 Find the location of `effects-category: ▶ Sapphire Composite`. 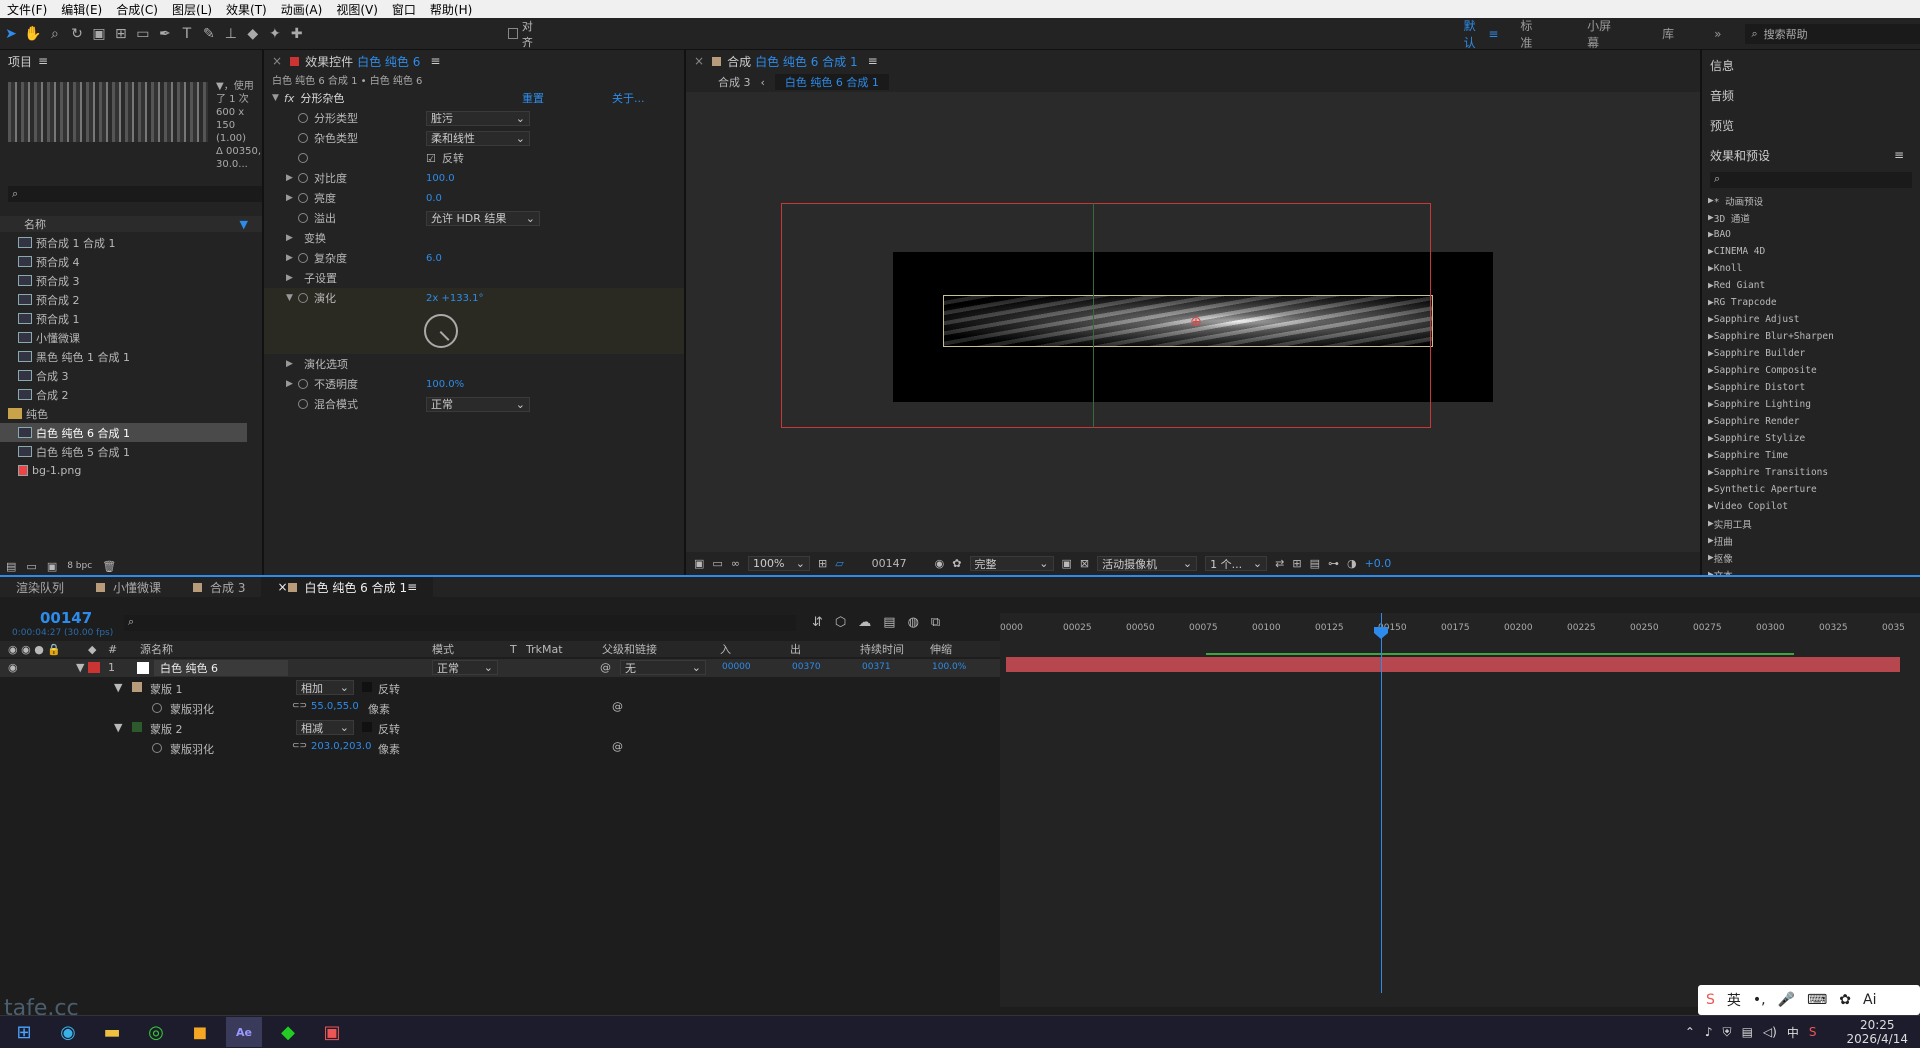

effects-category: ▶ Sapphire Composite is located at coordinates (1811, 370).